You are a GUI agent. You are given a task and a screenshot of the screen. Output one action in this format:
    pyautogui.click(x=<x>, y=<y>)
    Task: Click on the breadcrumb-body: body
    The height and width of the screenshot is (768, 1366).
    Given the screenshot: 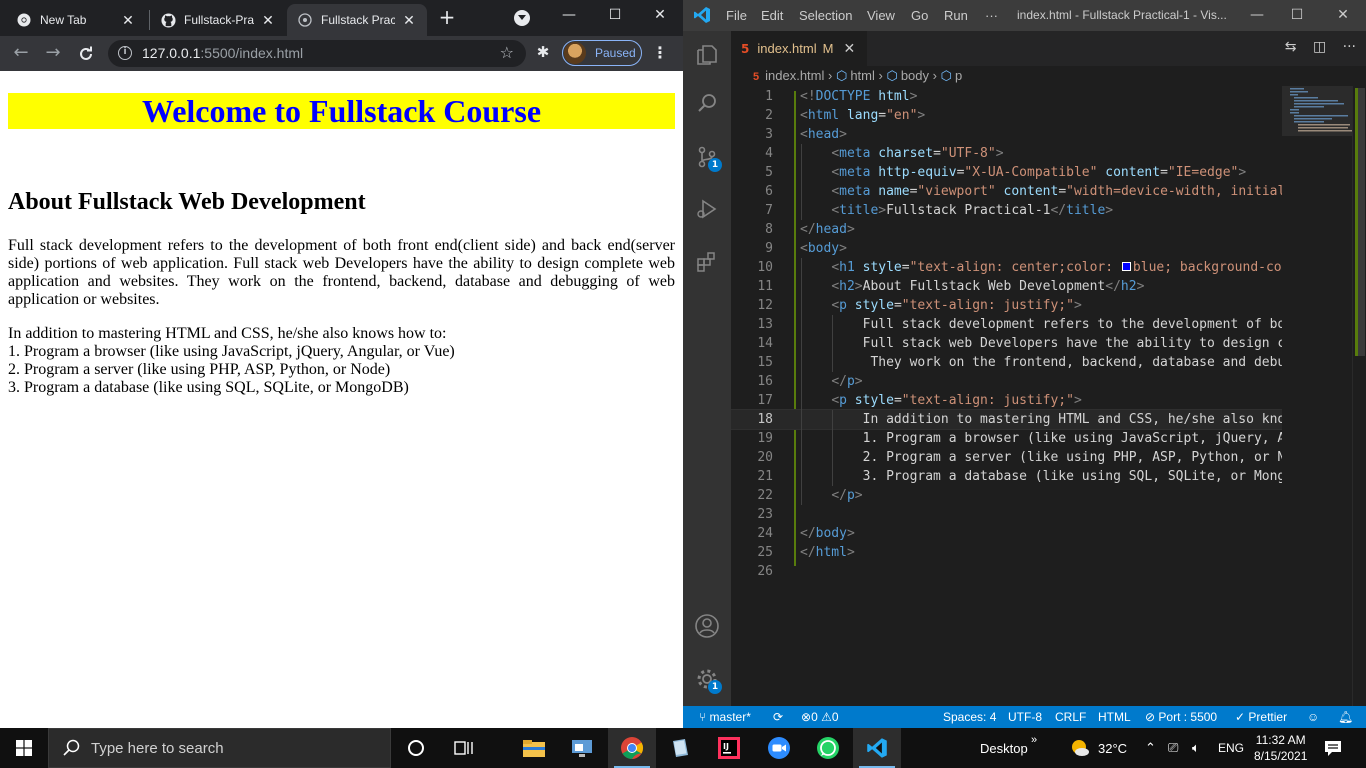 What is the action you would take?
    pyautogui.click(x=915, y=75)
    